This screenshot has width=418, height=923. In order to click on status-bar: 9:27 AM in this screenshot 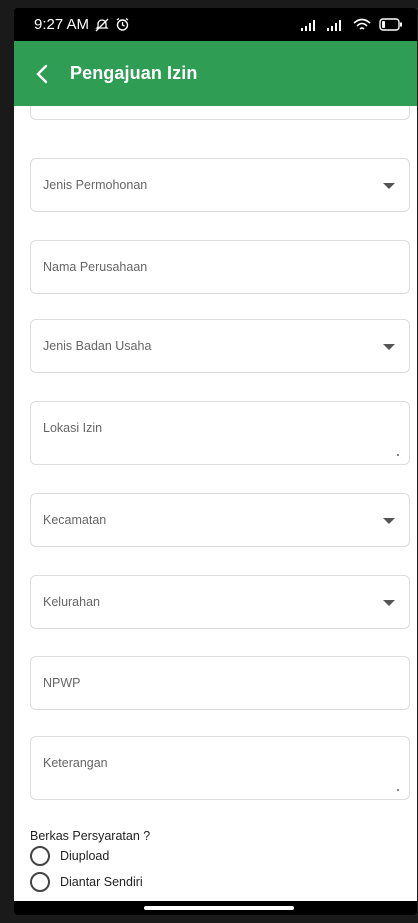, I will do `click(215, 24)`.